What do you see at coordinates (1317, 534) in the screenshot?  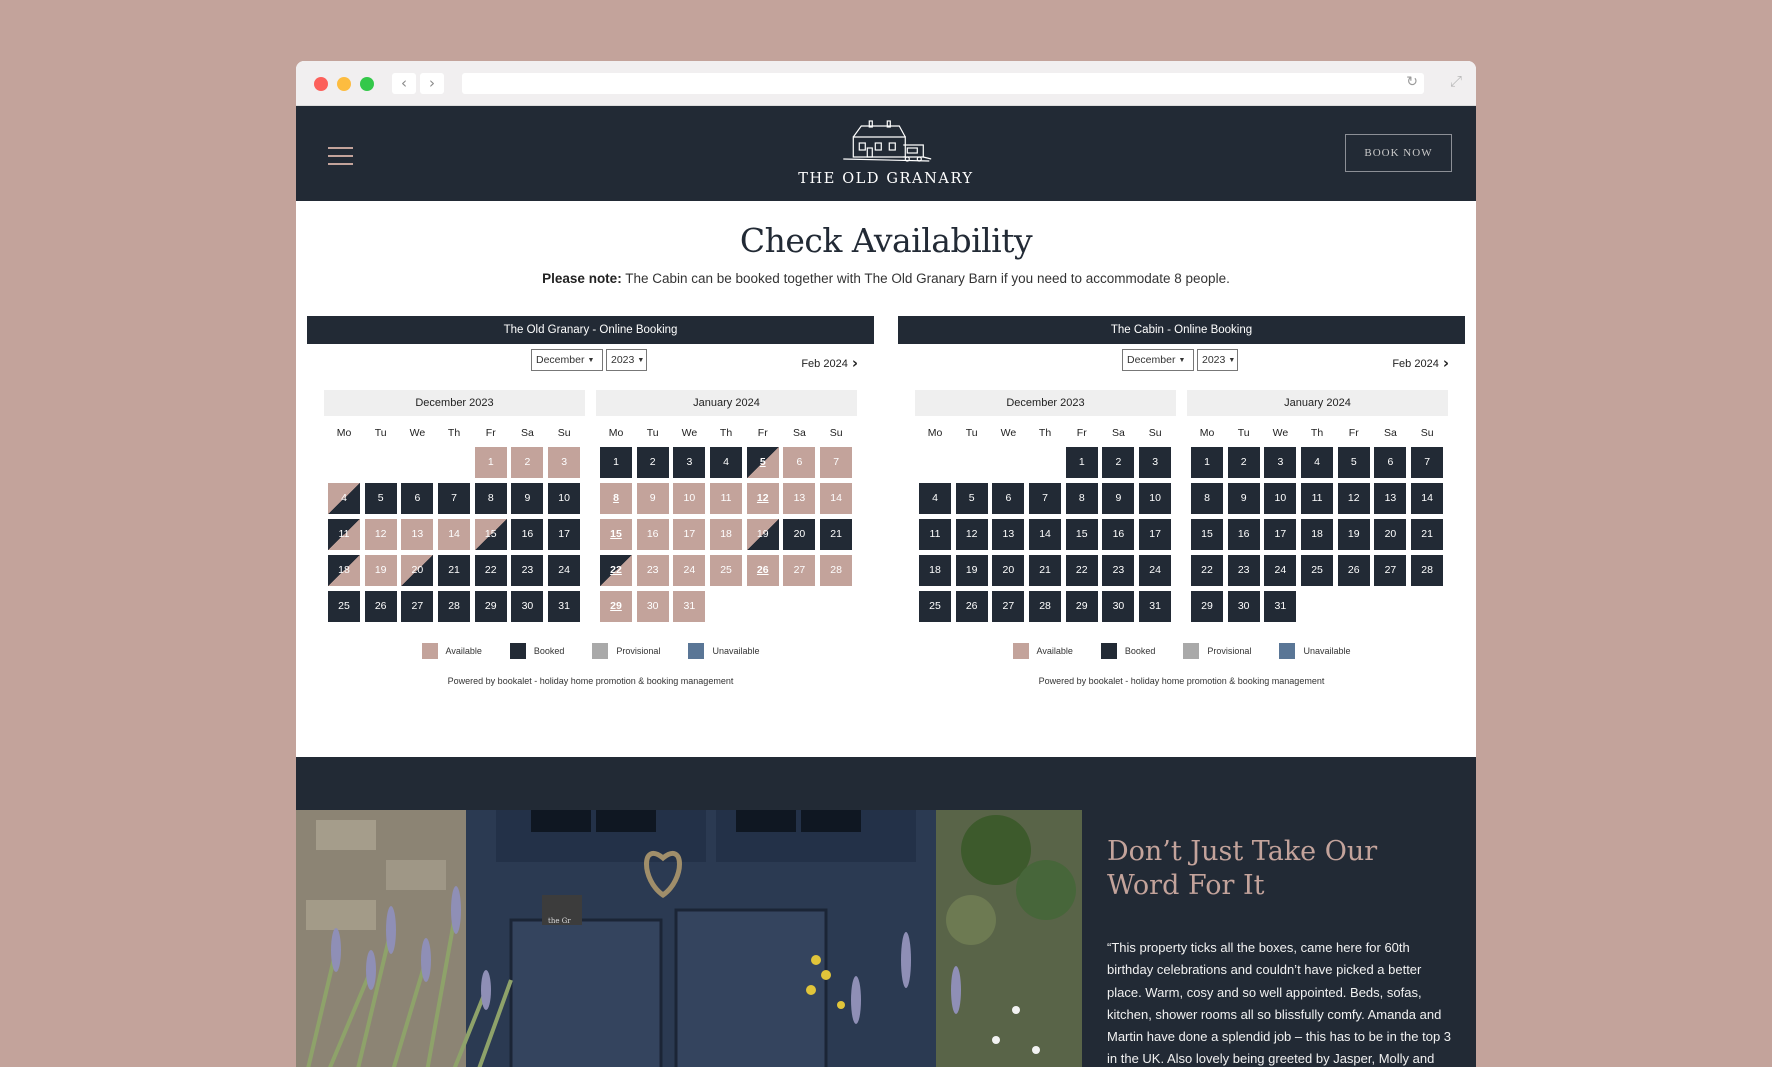 I see `day-cell: 18` at bounding box center [1317, 534].